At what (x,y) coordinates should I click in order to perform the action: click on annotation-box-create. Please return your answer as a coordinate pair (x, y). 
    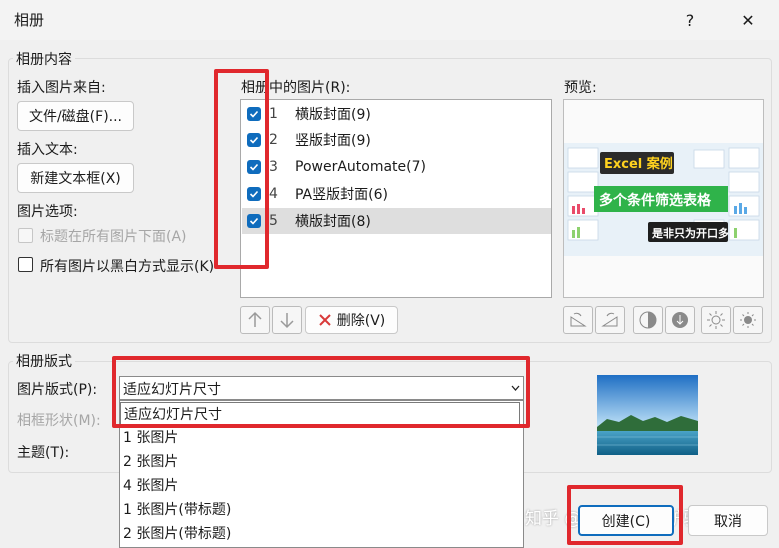
    Looking at the image, I should click on (625, 515).